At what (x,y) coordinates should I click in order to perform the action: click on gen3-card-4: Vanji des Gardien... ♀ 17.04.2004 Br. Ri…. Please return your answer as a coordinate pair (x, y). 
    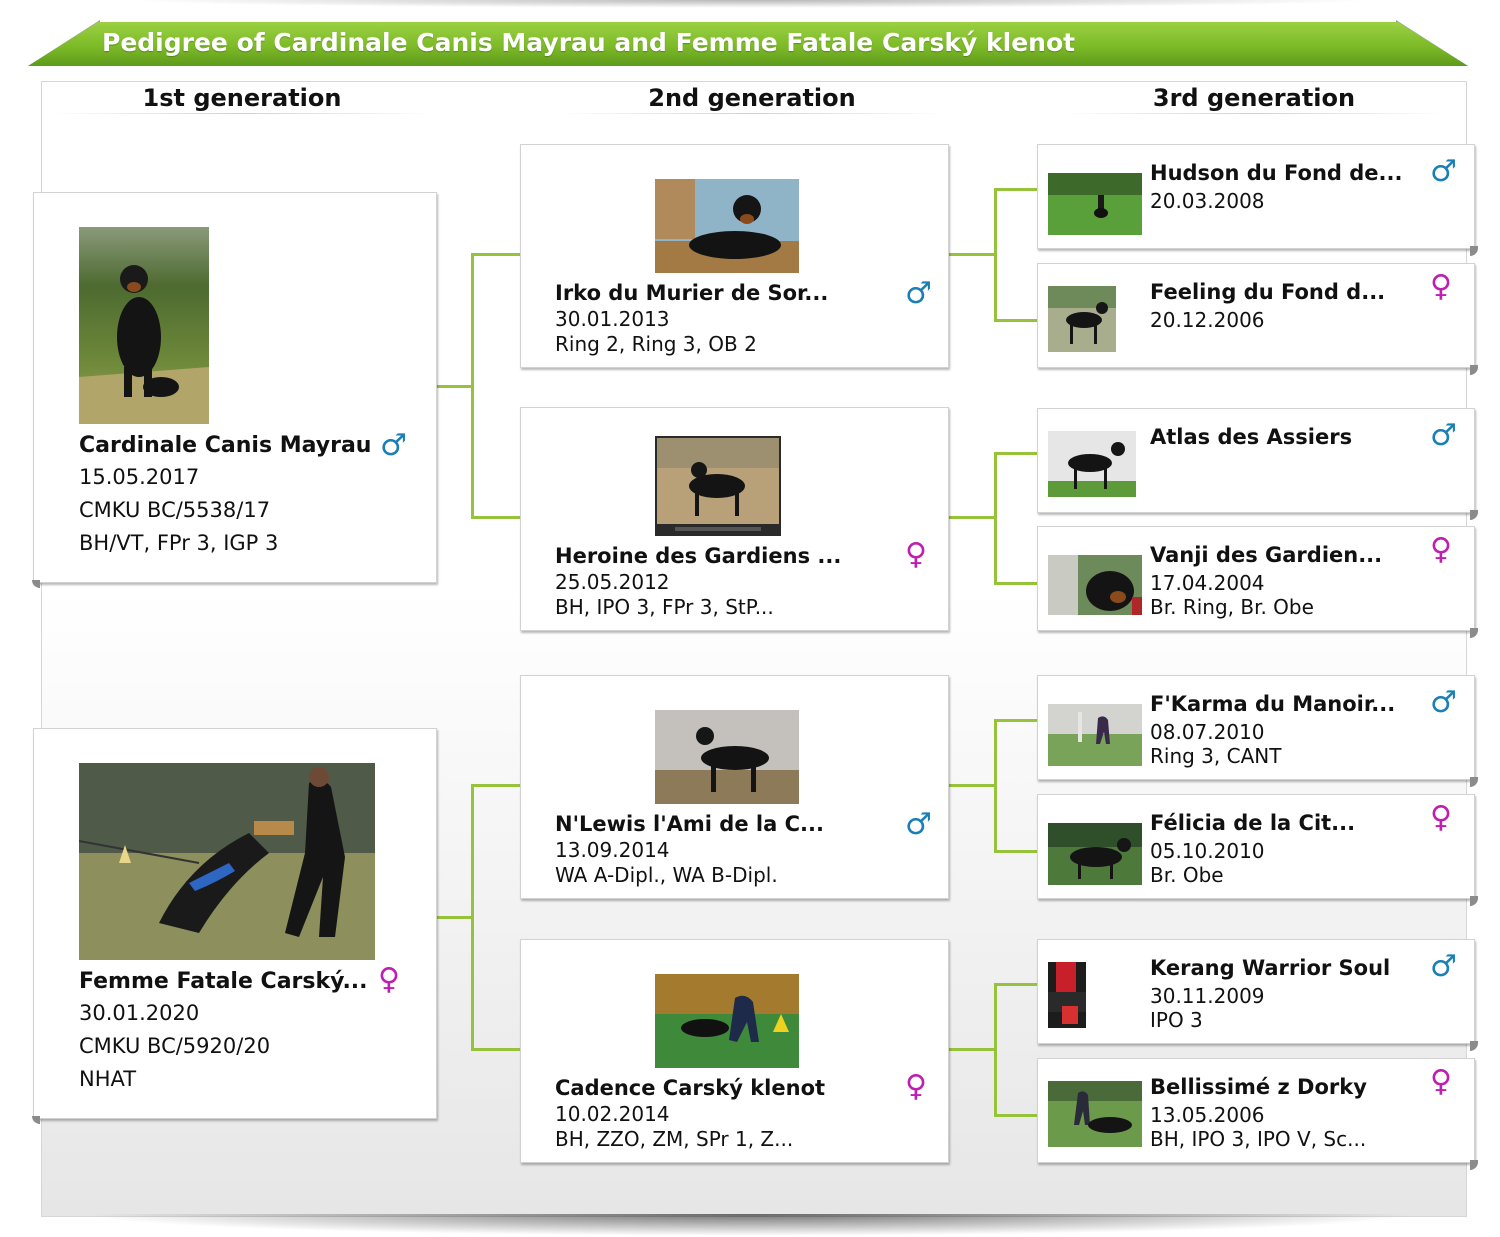
    Looking at the image, I should click on (1257, 582).